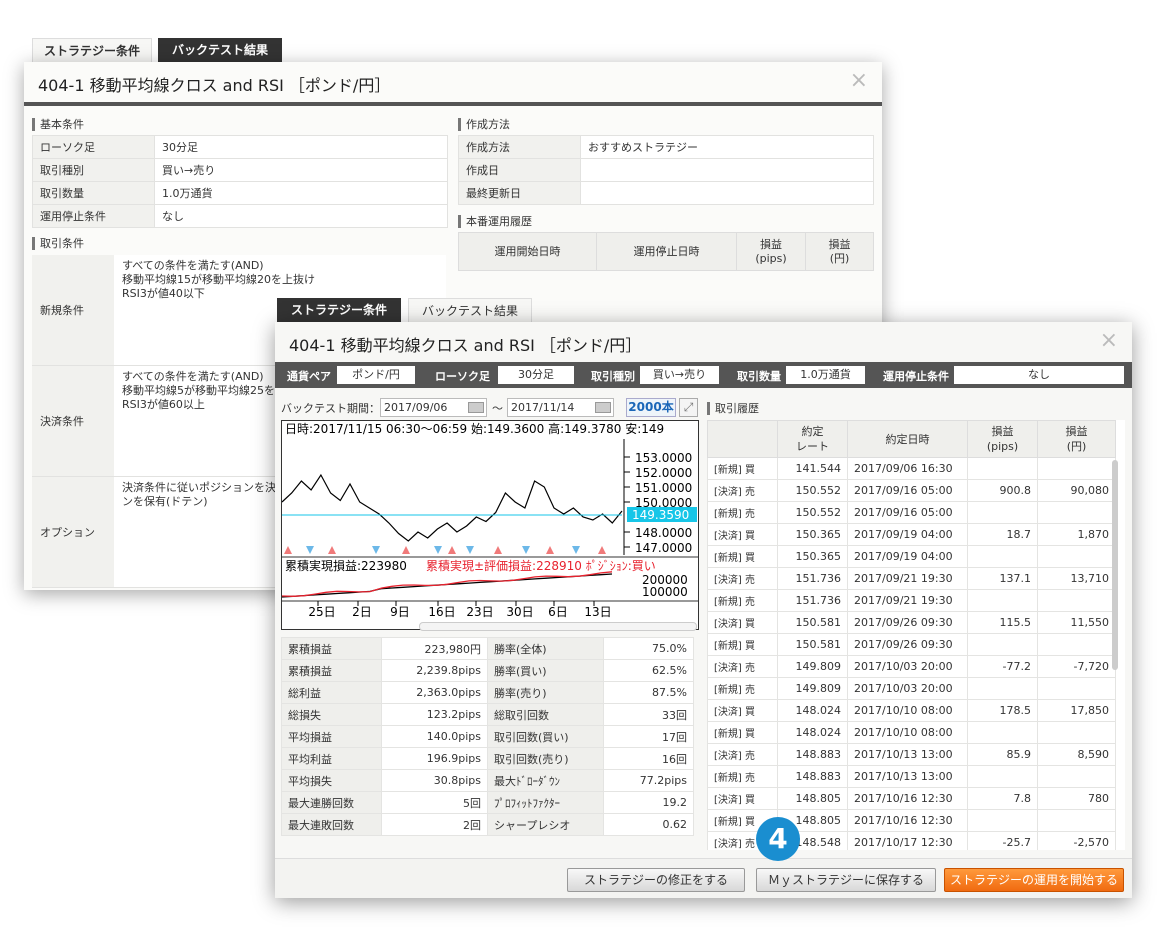  What do you see at coordinates (663, 458) in the screenshot?
I see `price-tick-label: 153.0000` at bounding box center [663, 458].